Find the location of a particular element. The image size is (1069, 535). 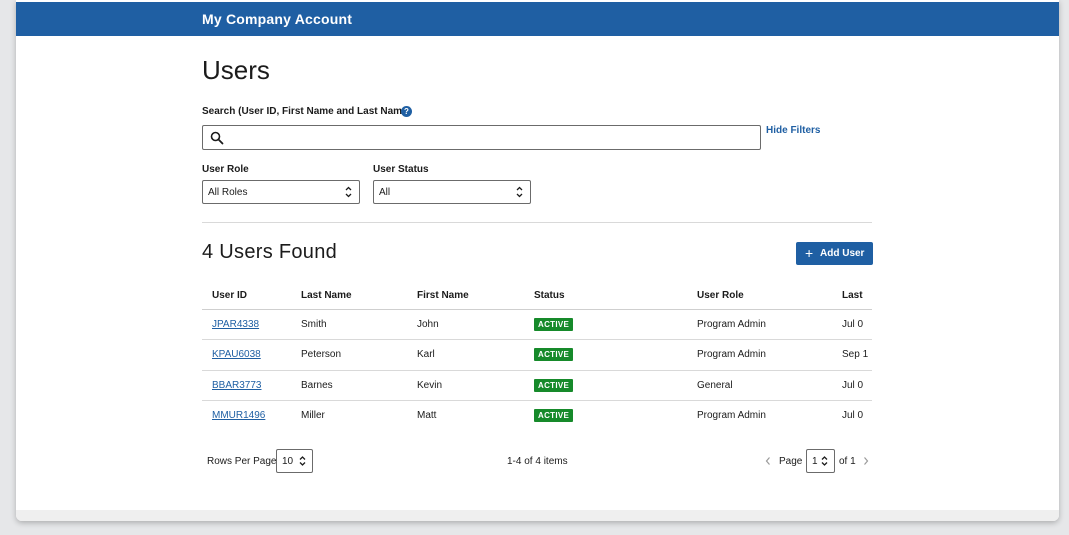

column-header-last-login: Last is located at coordinates (857, 296).